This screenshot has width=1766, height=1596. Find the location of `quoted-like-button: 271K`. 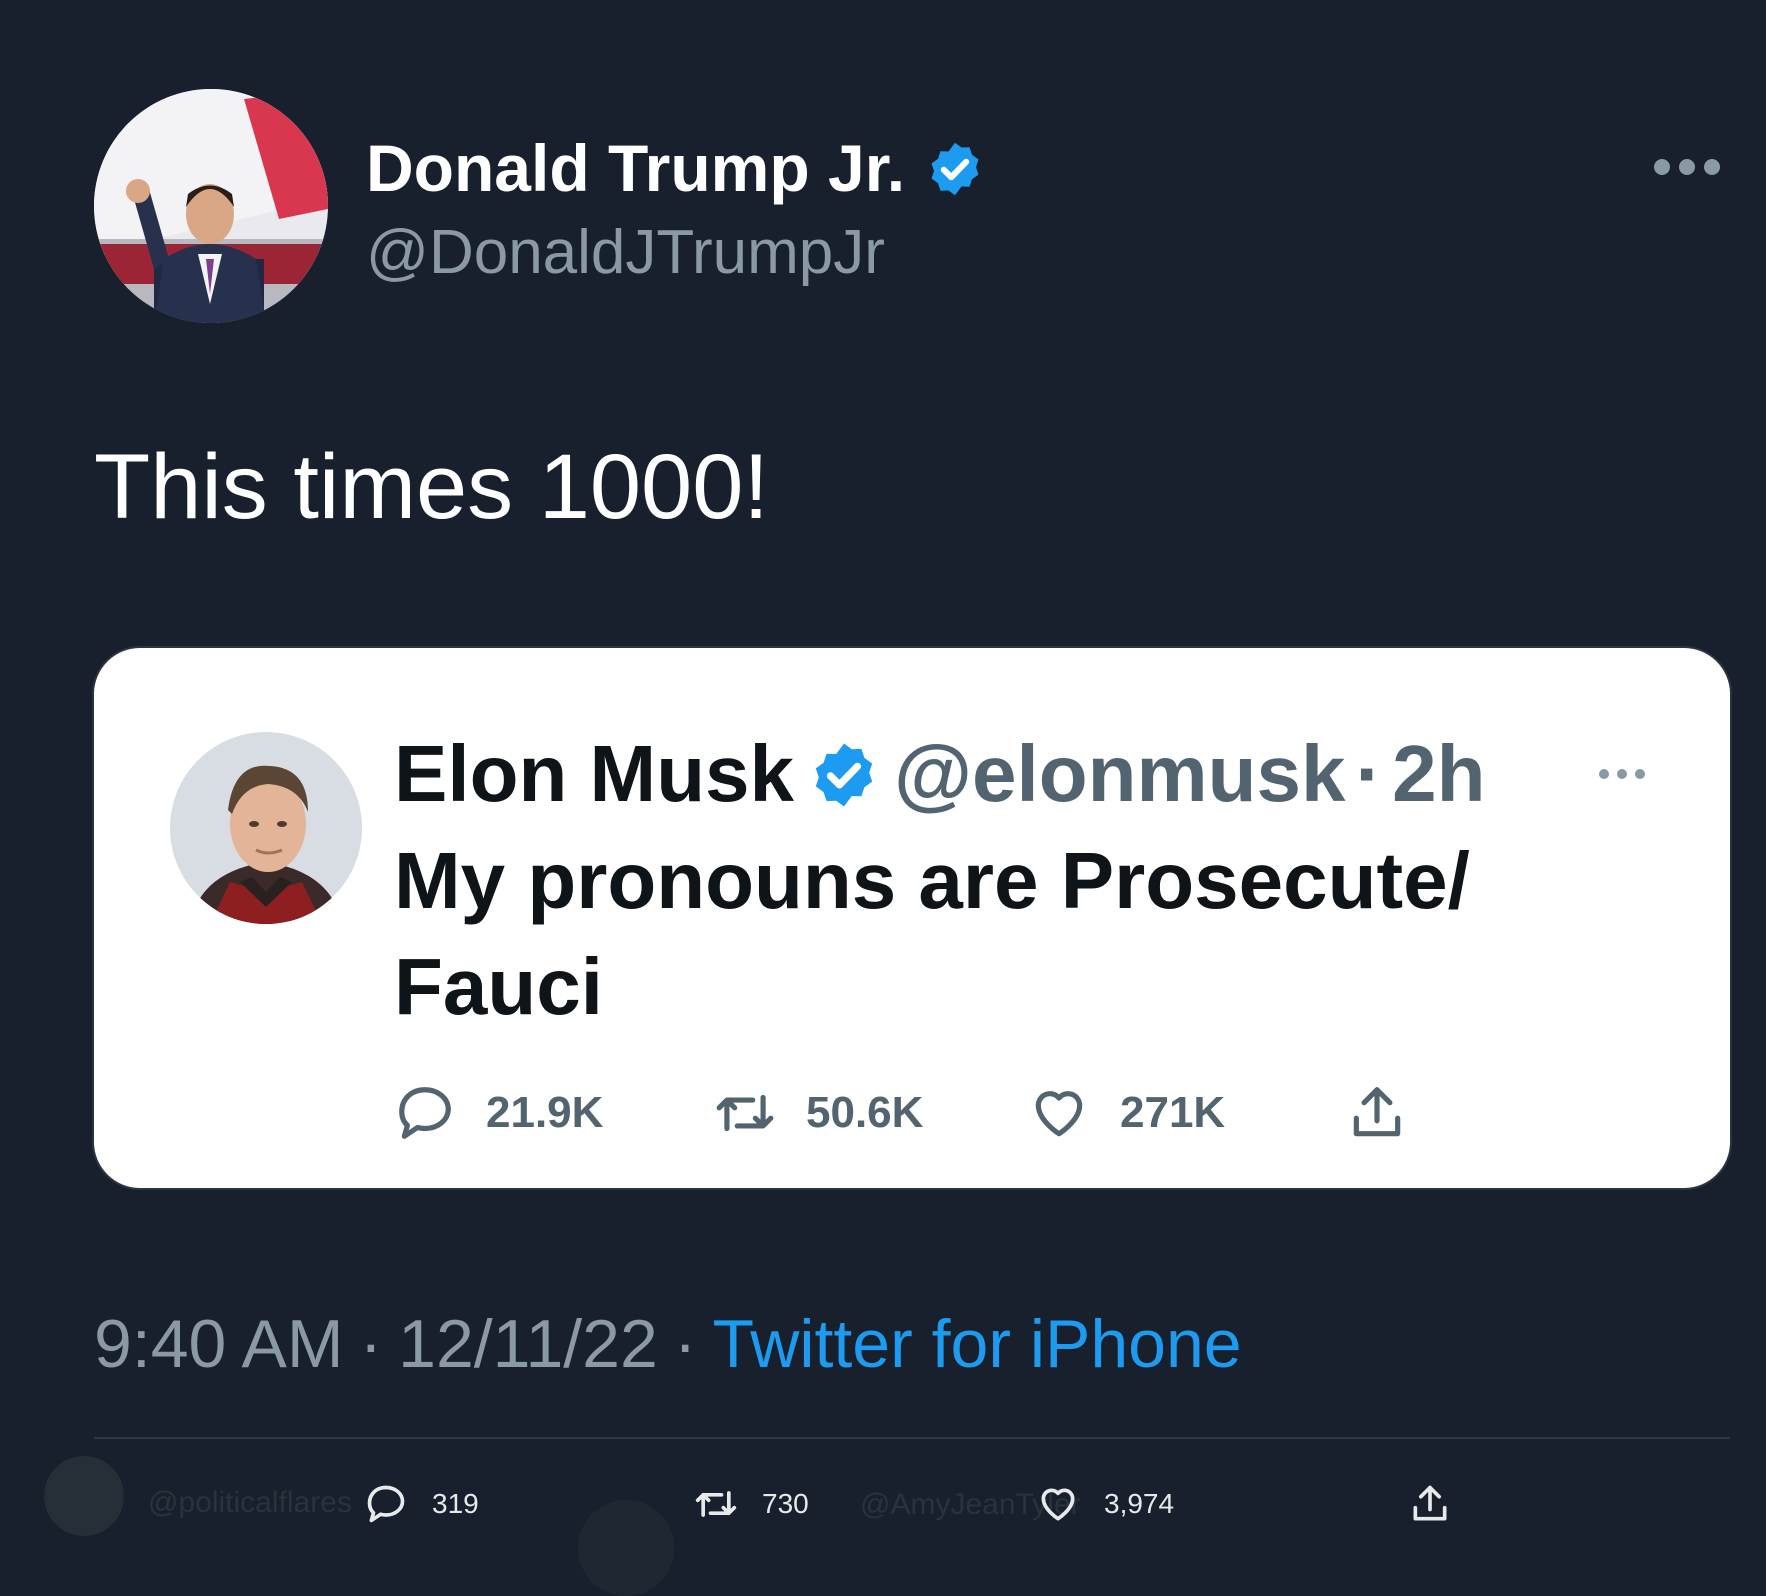

quoted-like-button: 271K is located at coordinates (1126, 1113).